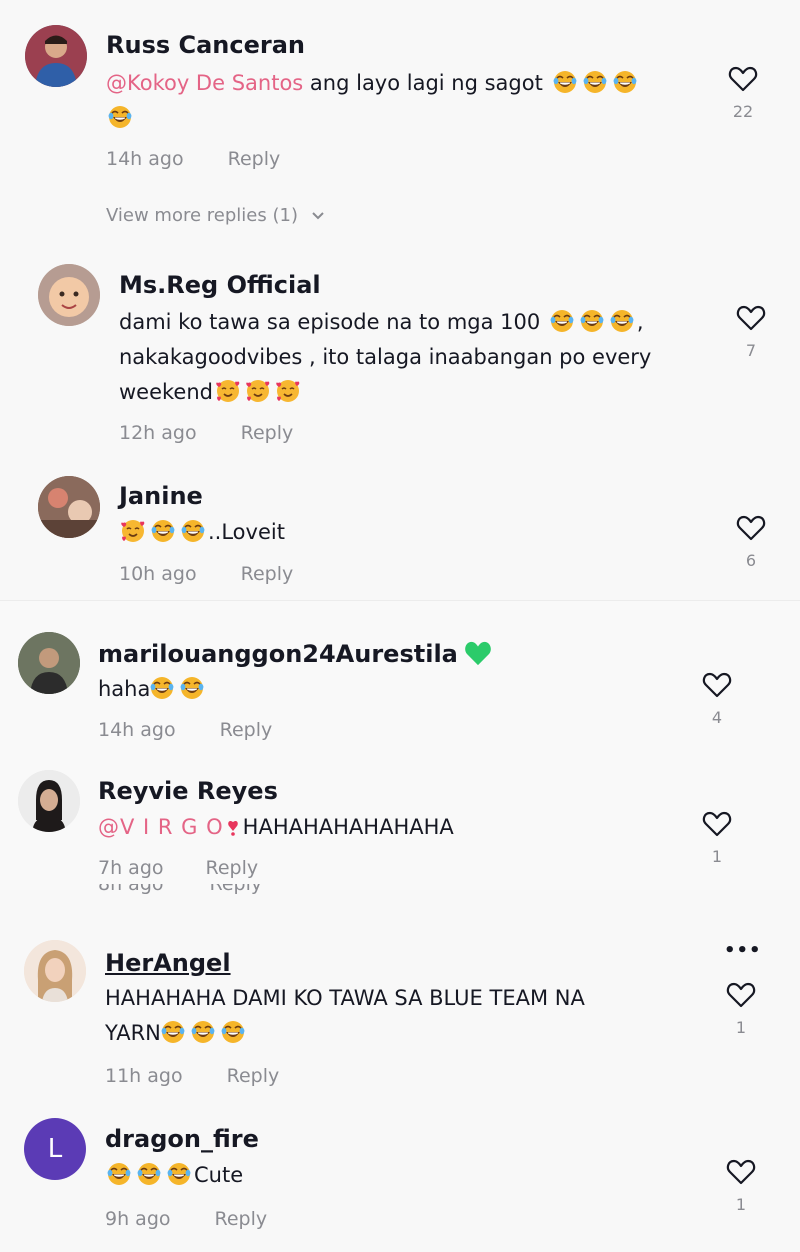 The height and width of the screenshot is (1252, 800). What do you see at coordinates (295, 654) in the screenshot?
I see `commenter-name: marilouanggon24Aurestila` at bounding box center [295, 654].